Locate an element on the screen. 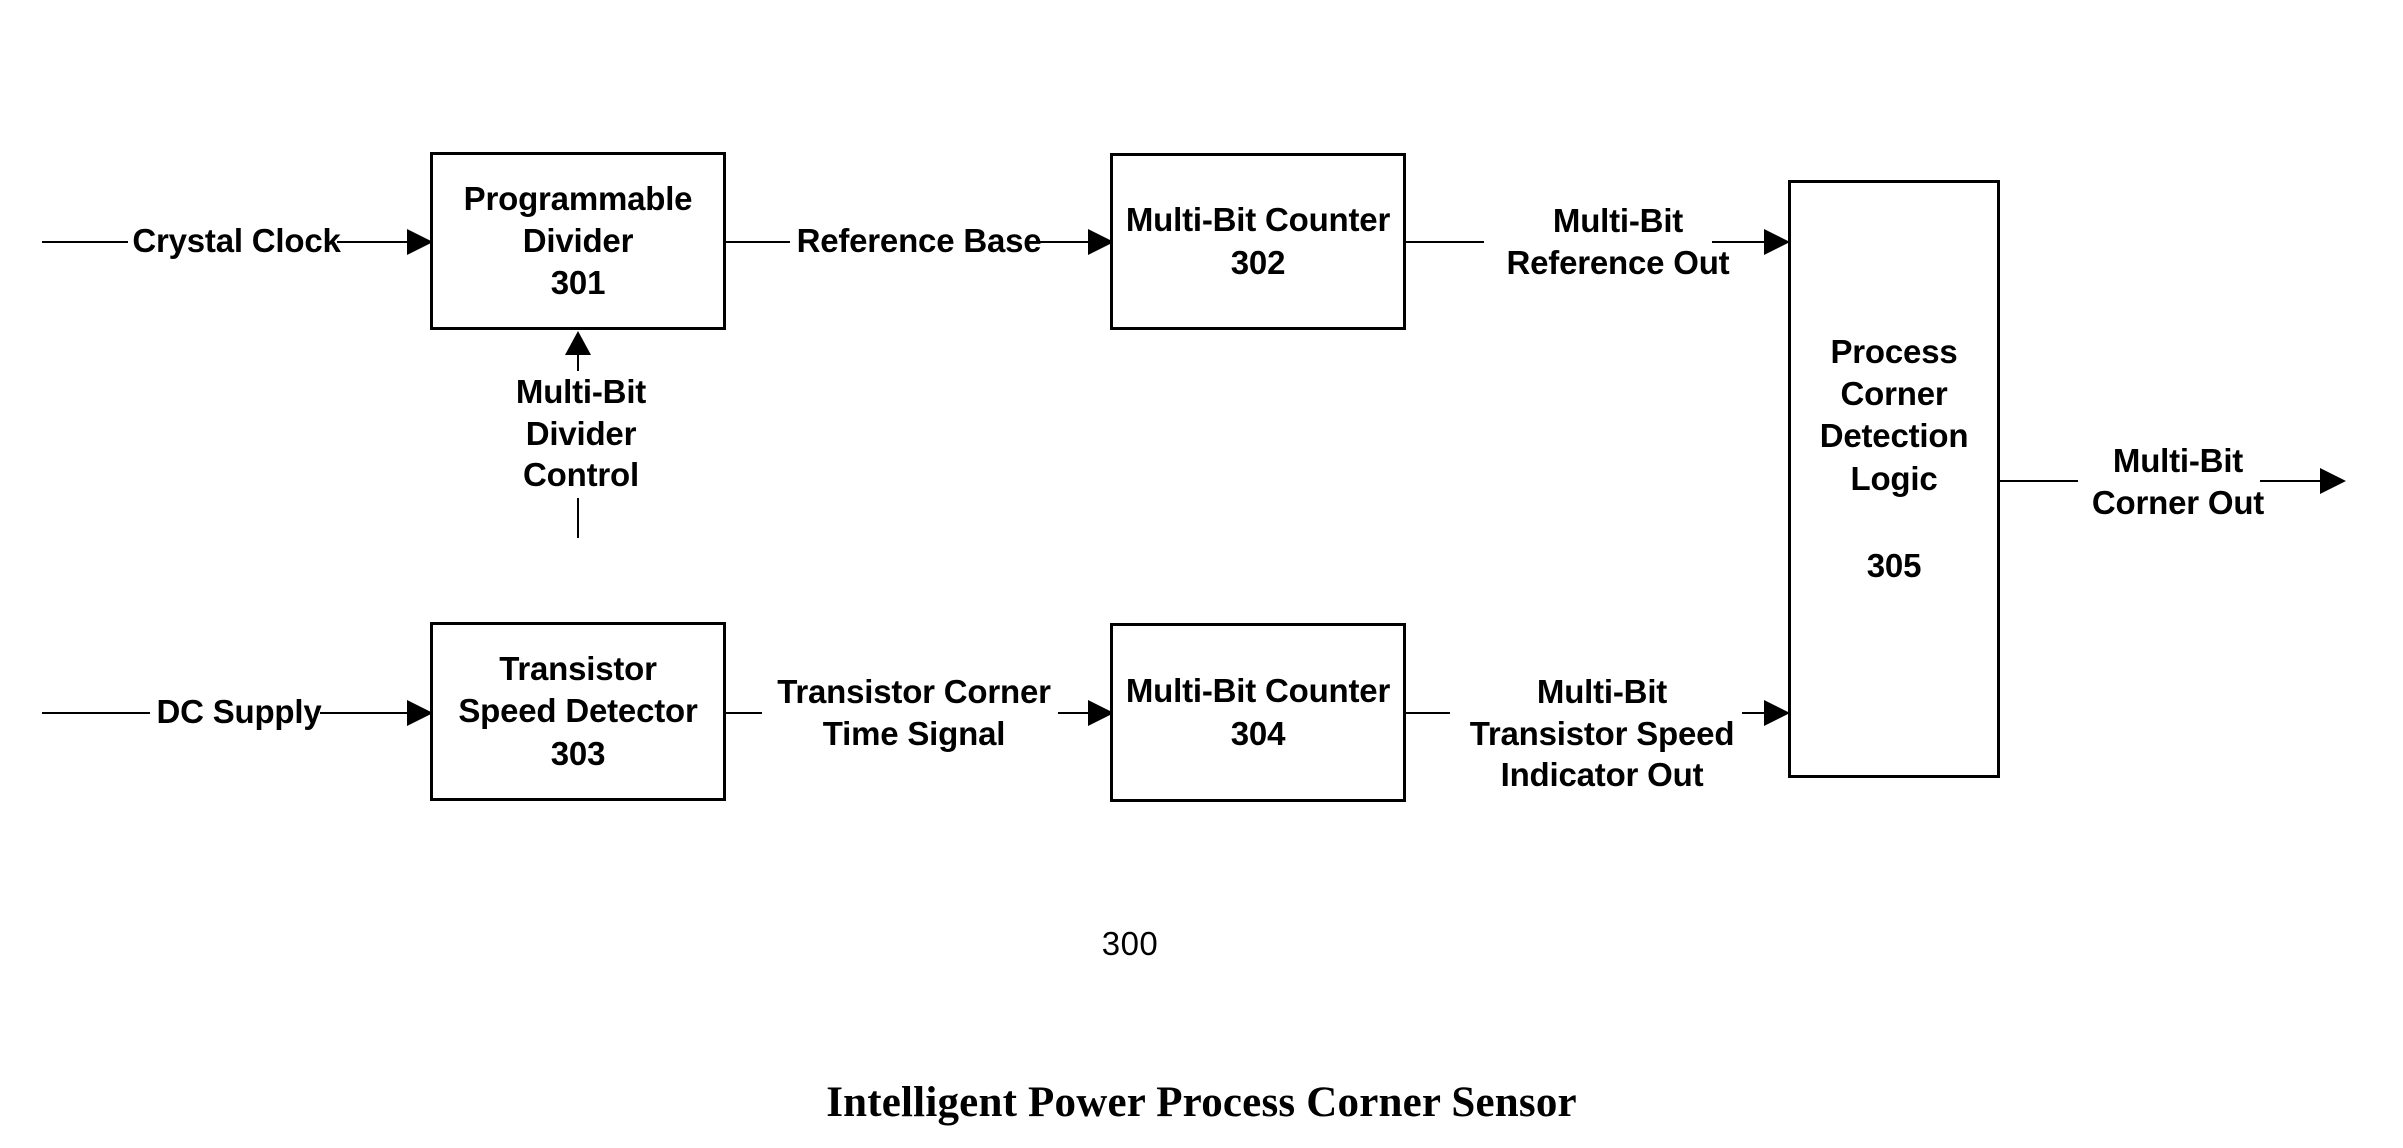  figure-number: 300 is located at coordinates (1130, 943).